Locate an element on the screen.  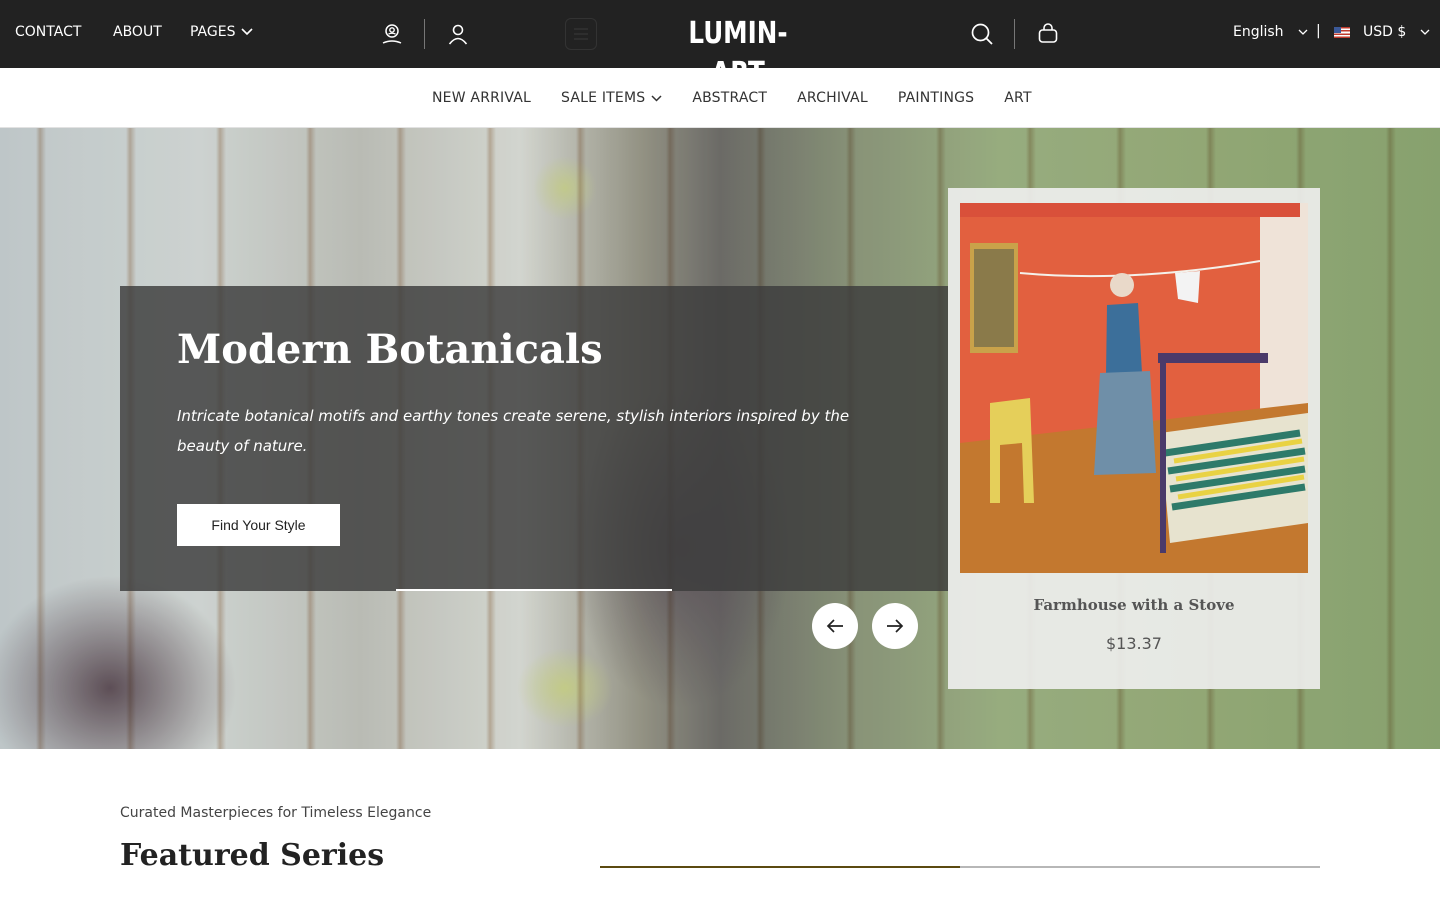
shopping-bag-icon is located at coordinates (1048, 33).